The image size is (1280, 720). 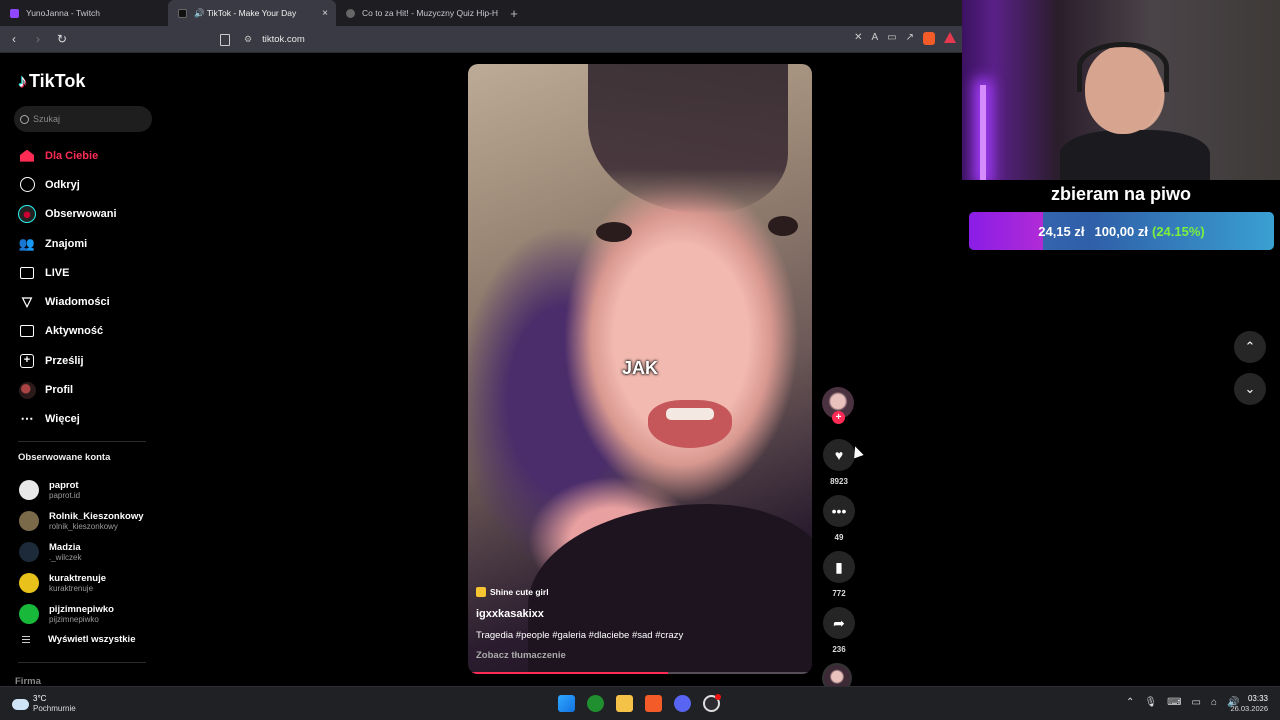 I want to click on xbox-icon, so click(x=595, y=703).